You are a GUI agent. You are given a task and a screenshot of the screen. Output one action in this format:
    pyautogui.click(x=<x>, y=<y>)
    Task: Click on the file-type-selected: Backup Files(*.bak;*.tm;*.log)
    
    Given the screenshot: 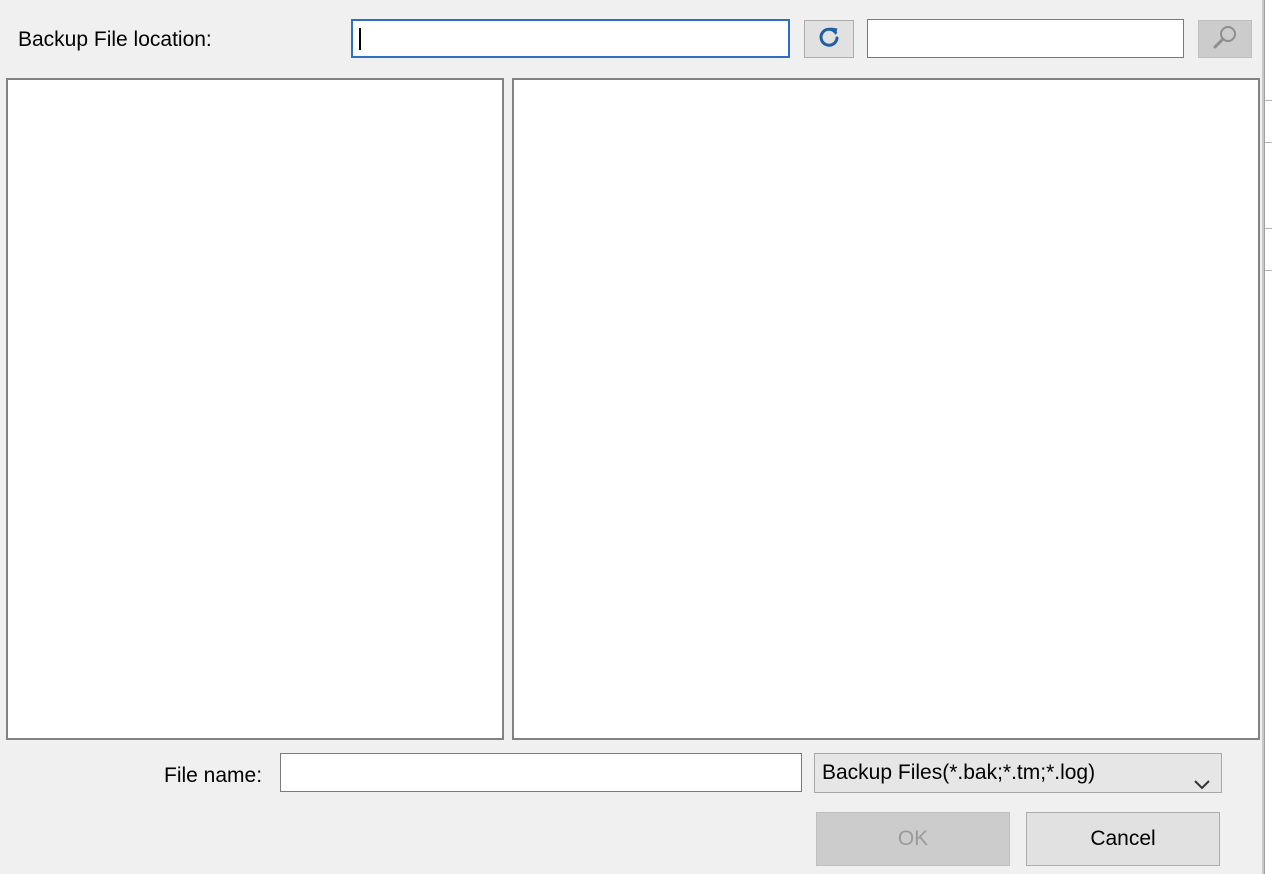 What is the action you would take?
    pyautogui.click(x=959, y=772)
    